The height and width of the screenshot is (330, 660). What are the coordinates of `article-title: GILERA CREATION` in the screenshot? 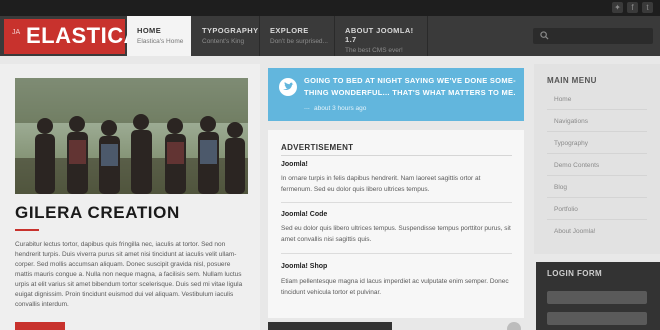 It's located at (97, 213).